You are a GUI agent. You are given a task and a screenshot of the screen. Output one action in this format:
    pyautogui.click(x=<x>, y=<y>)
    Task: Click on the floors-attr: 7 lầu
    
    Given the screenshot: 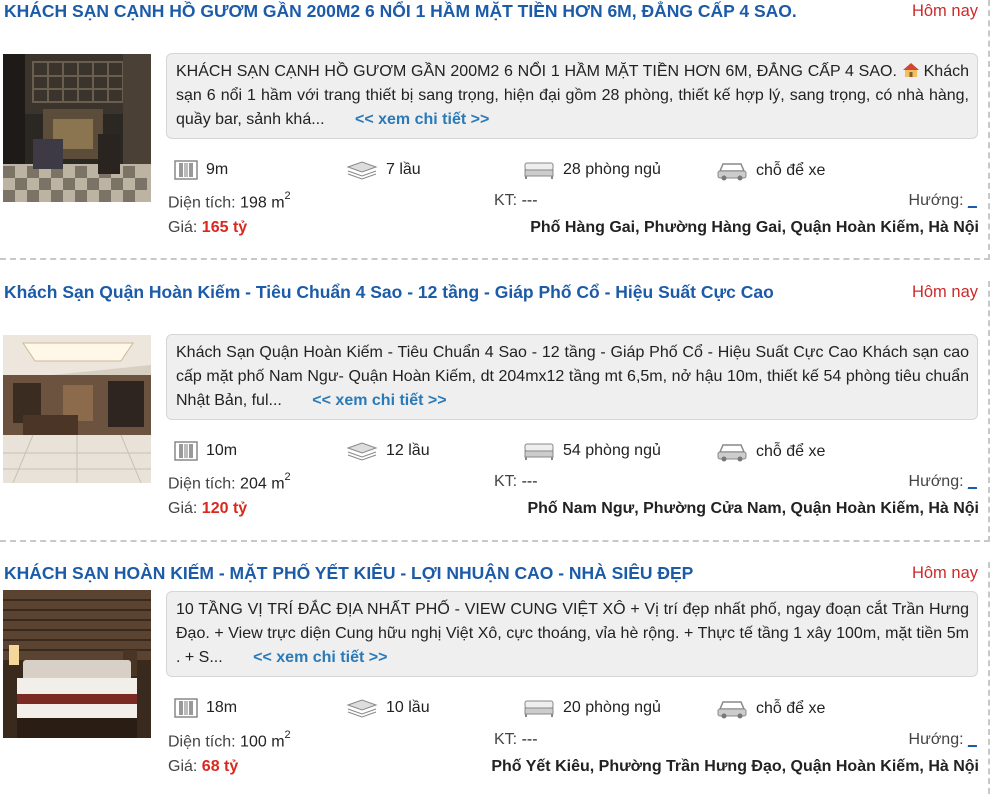 What is the action you would take?
    pyautogui.click(x=383, y=170)
    